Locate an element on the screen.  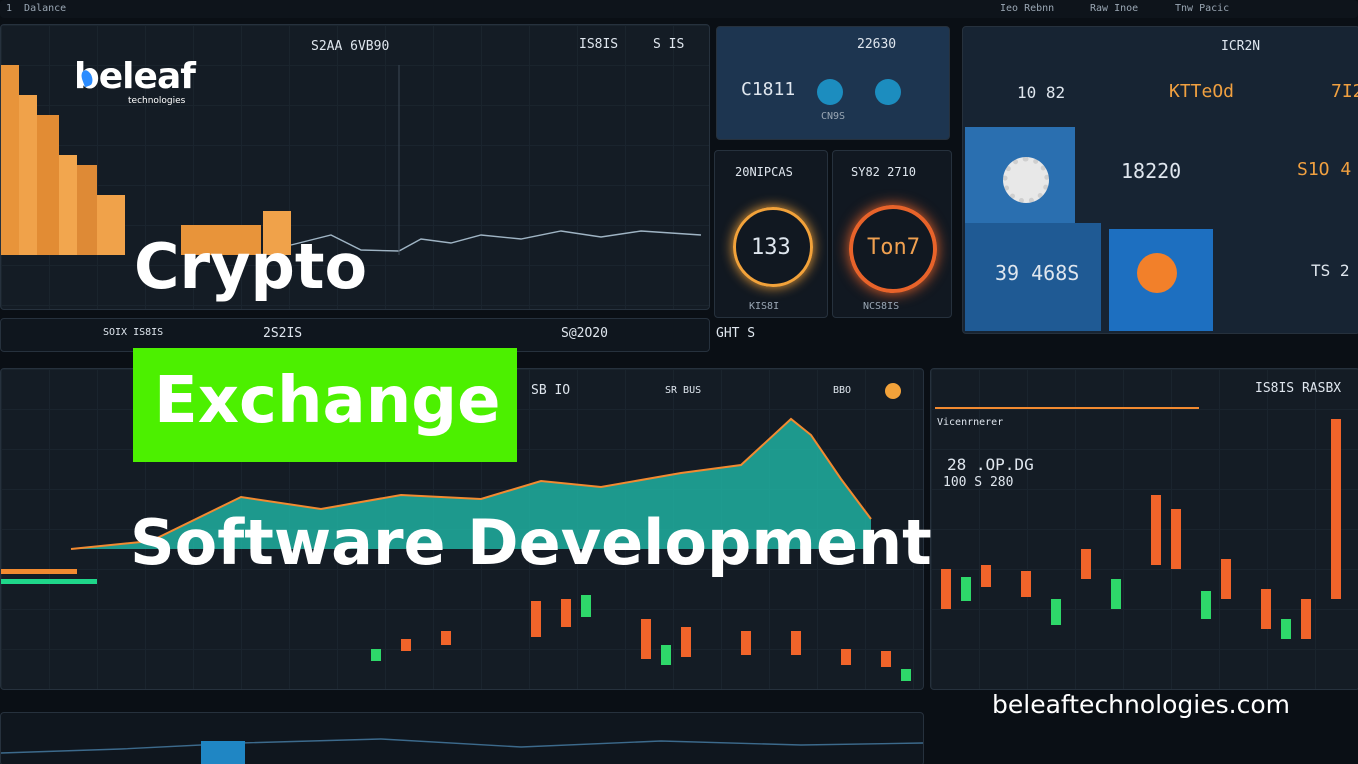
value-tile: 39 468S is located at coordinates (1033, 277).